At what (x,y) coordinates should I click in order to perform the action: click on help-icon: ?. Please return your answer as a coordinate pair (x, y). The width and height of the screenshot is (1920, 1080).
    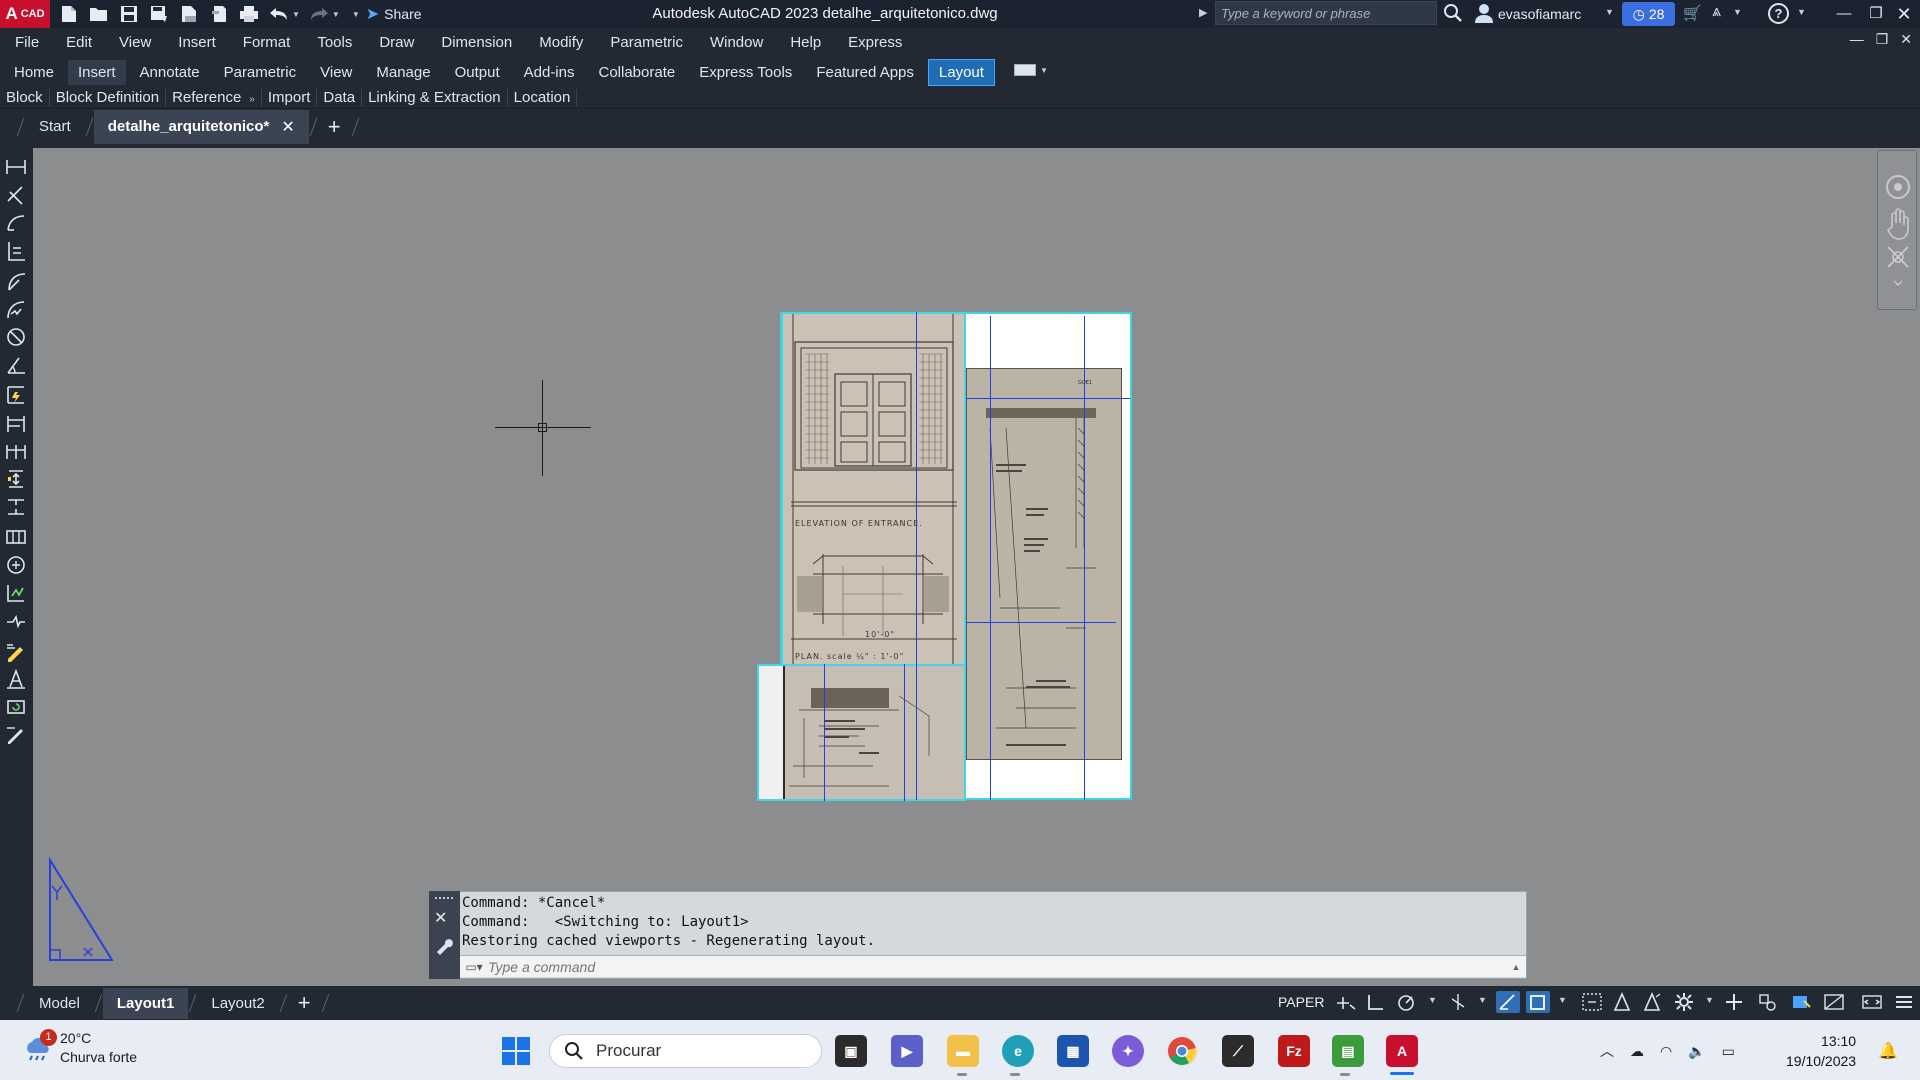
    Looking at the image, I should click on (1778, 13).